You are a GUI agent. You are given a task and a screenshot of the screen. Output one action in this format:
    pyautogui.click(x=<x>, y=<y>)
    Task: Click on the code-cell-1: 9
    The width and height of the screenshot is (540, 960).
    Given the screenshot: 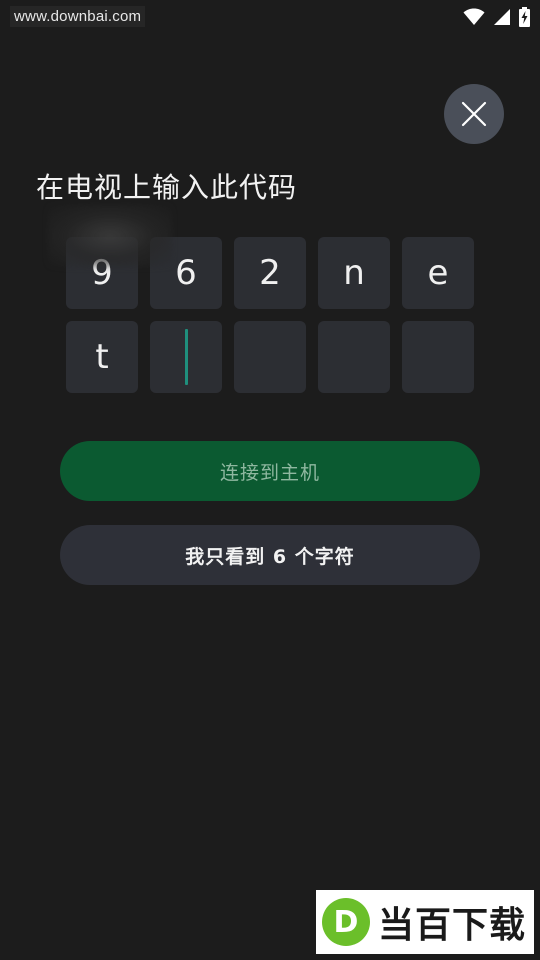 What is the action you would take?
    pyautogui.click(x=102, y=273)
    